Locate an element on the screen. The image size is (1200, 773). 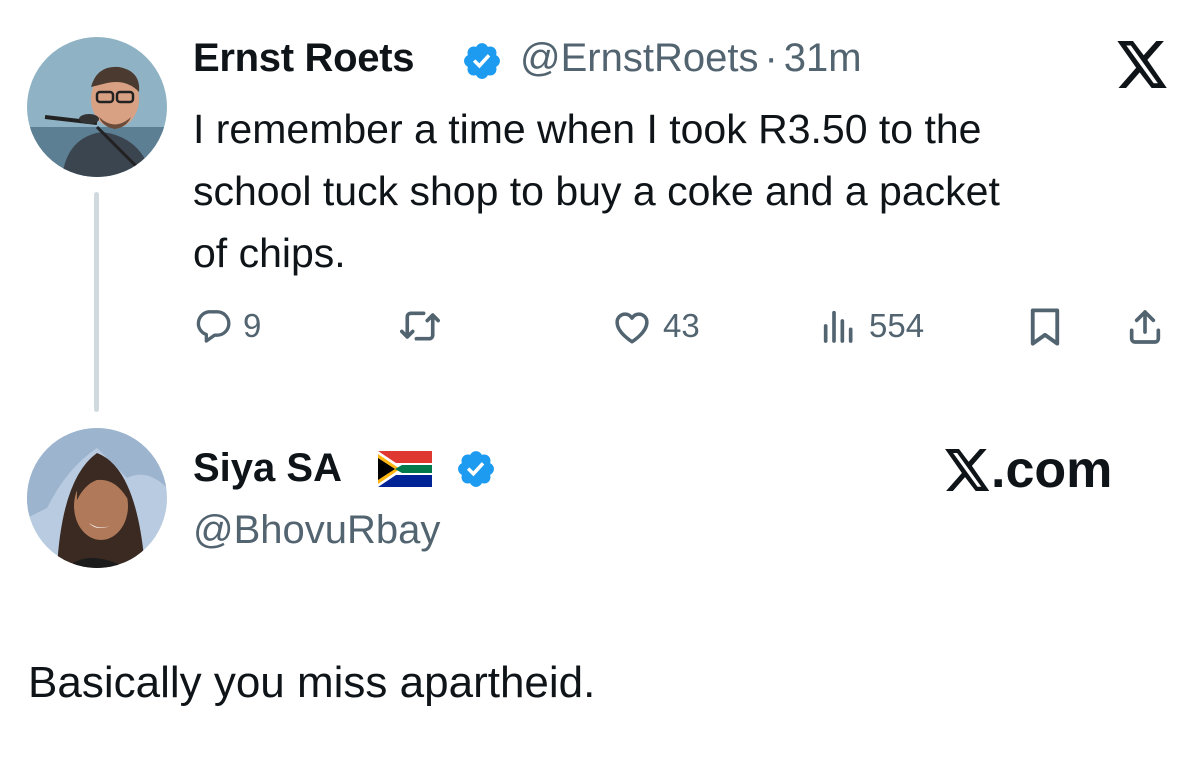
bookmark-button is located at coordinates (1045, 327).